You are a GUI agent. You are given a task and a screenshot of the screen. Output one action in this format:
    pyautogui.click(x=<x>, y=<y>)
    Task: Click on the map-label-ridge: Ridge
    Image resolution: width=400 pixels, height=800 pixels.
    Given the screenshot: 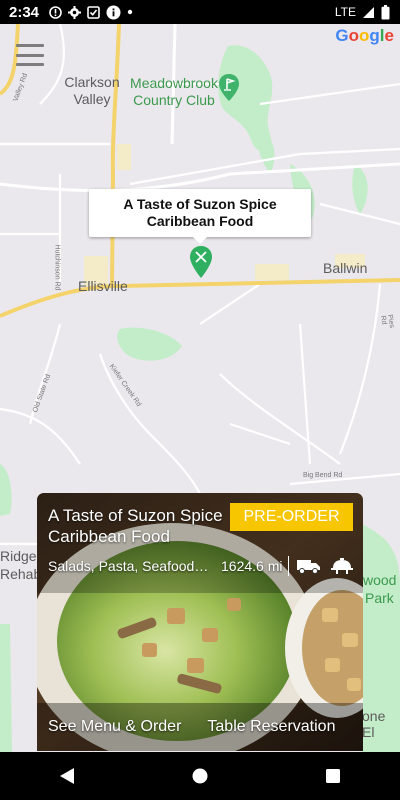 What is the action you would take?
    pyautogui.click(x=18, y=556)
    